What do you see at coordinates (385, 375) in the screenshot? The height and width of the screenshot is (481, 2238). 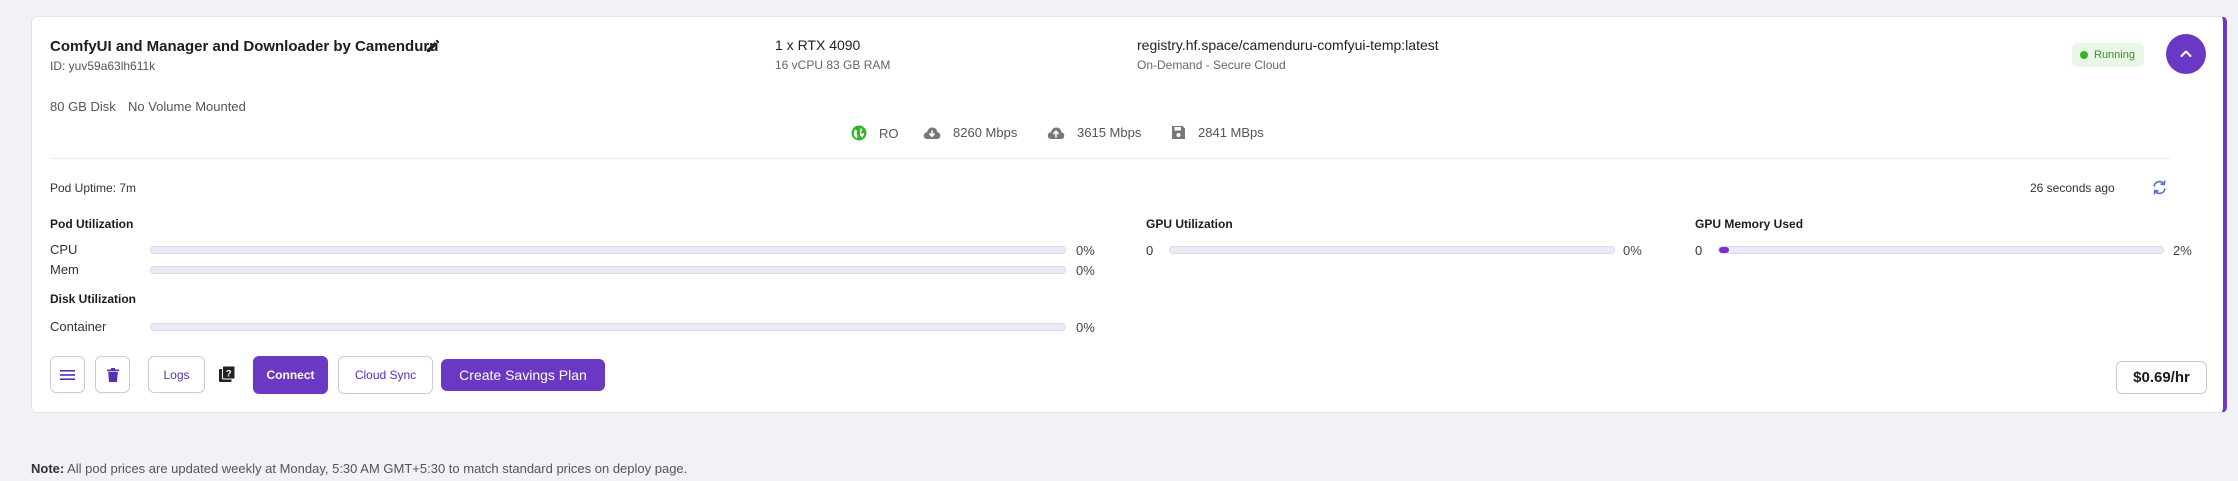 I see `cloud-sync-button: Cloud Sync` at bounding box center [385, 375].